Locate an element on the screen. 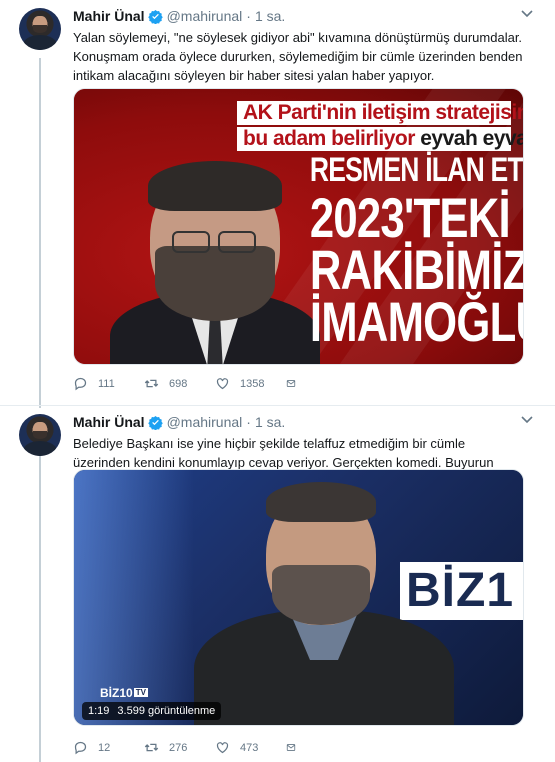 Image resolution: width=555 pixels, height=762 pixels. image-banner-line2-text: bu adam belirliyor is located at coordinates (329, 138).